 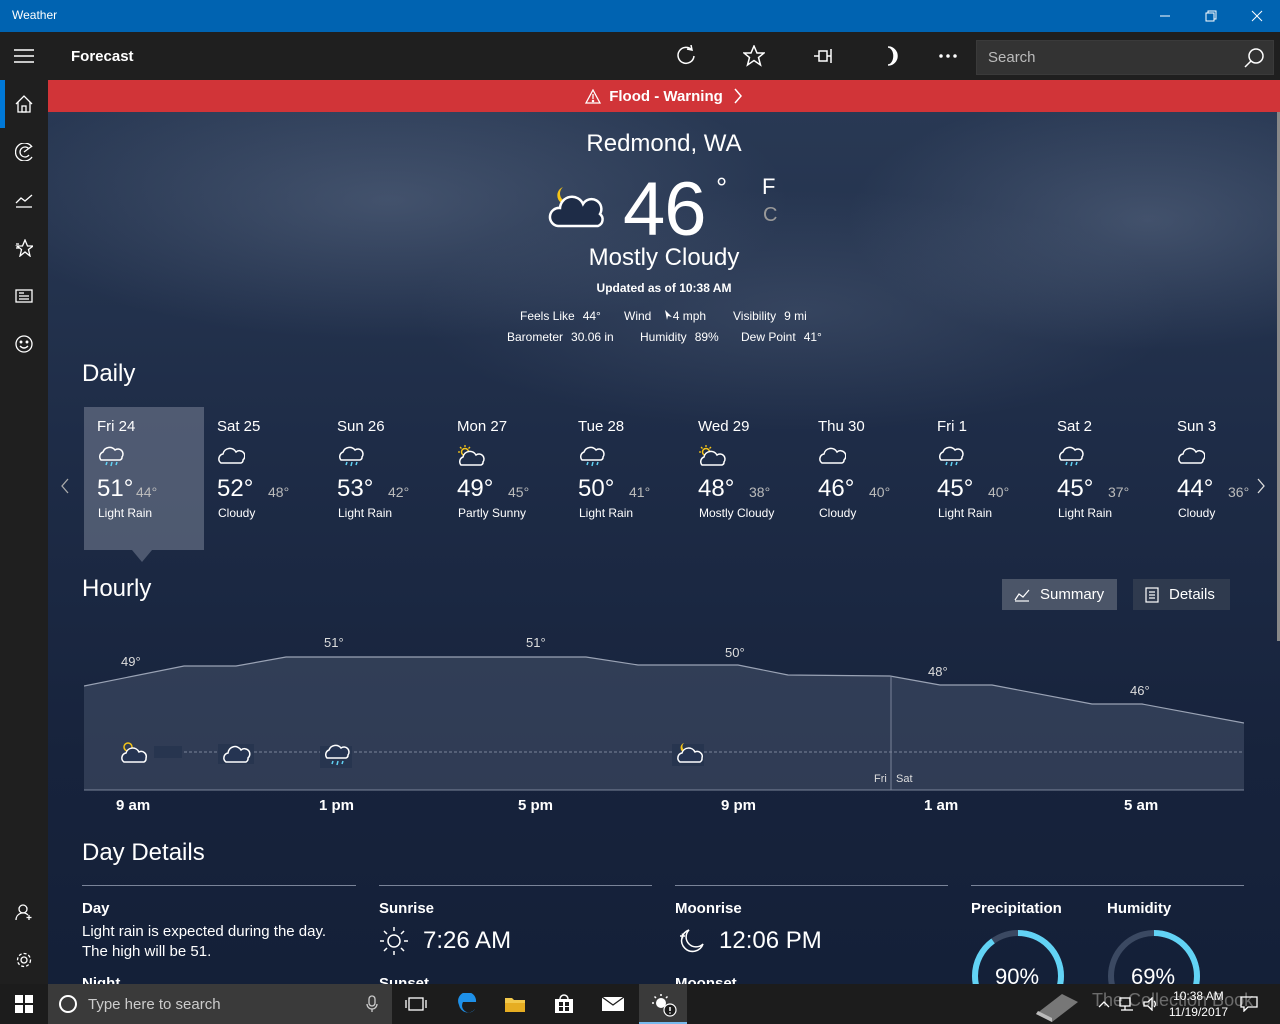 What do you see at coordinates (236, 754) in the screenshot?
I see `cloud-icon` at bounding box center [236, 754].